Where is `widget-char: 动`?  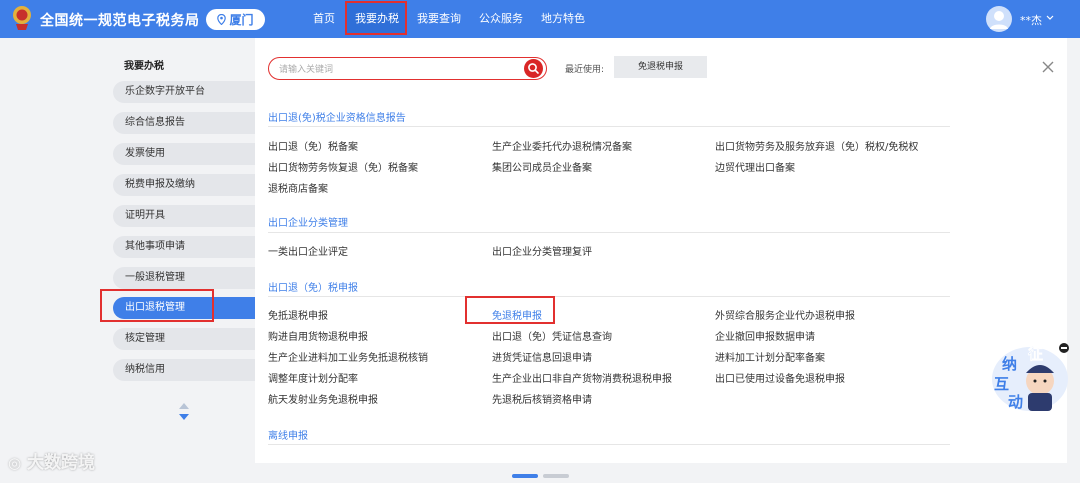 widget-char: 动 is located at coordinates (1016, 402).